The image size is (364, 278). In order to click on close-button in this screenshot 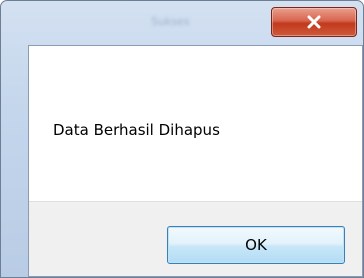, I will do `click(314, 22)`.